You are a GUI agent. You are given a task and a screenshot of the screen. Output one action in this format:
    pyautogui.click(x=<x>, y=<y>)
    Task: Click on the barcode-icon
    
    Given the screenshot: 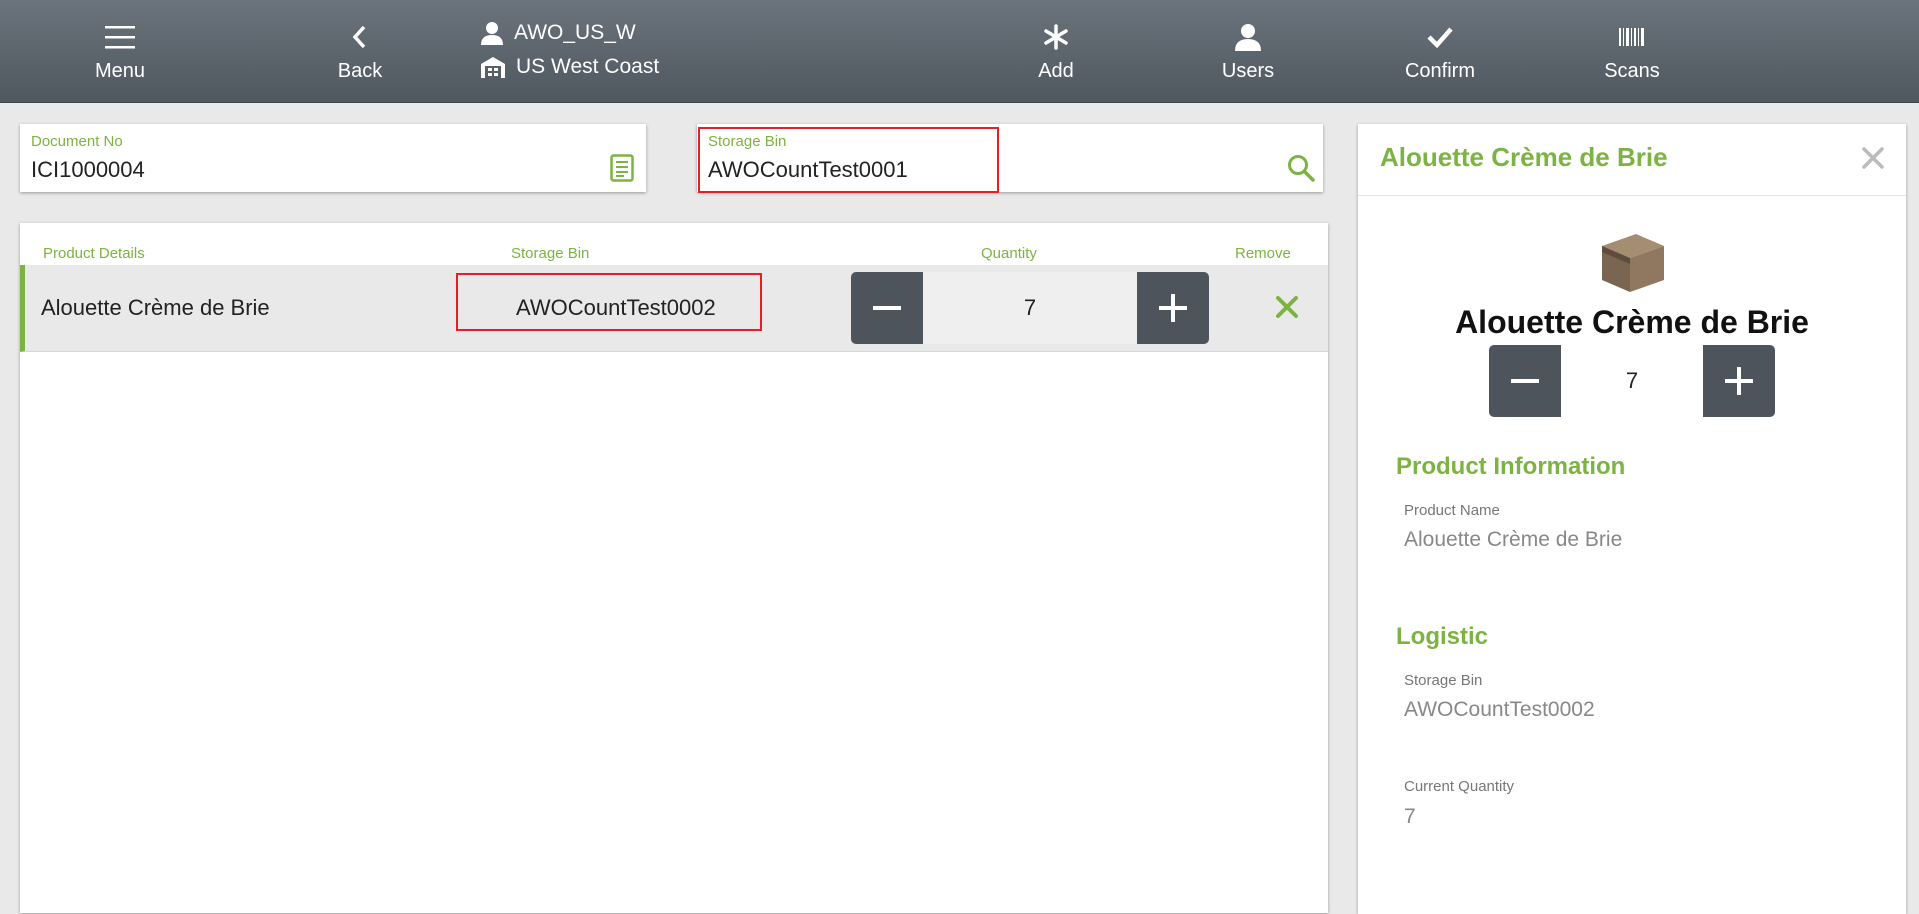 What is the action you would take?
    pyautogui.click(x=1632, y=37)
    